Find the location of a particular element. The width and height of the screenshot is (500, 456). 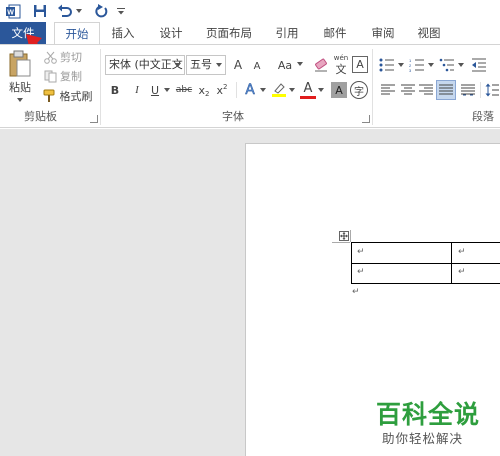

italic-button: I is located at coordinates (137, 90).